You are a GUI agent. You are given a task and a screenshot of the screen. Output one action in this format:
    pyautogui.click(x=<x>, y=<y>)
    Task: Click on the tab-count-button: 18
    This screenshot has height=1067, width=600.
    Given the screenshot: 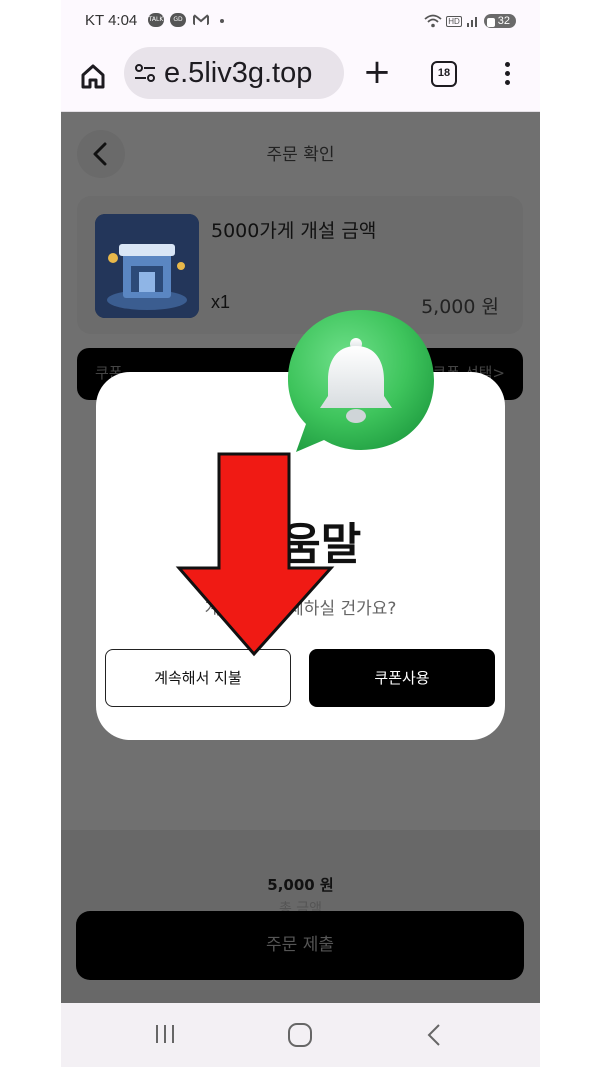 What is the action you would take?
    pyautogui.click(x=444, y=74)
    